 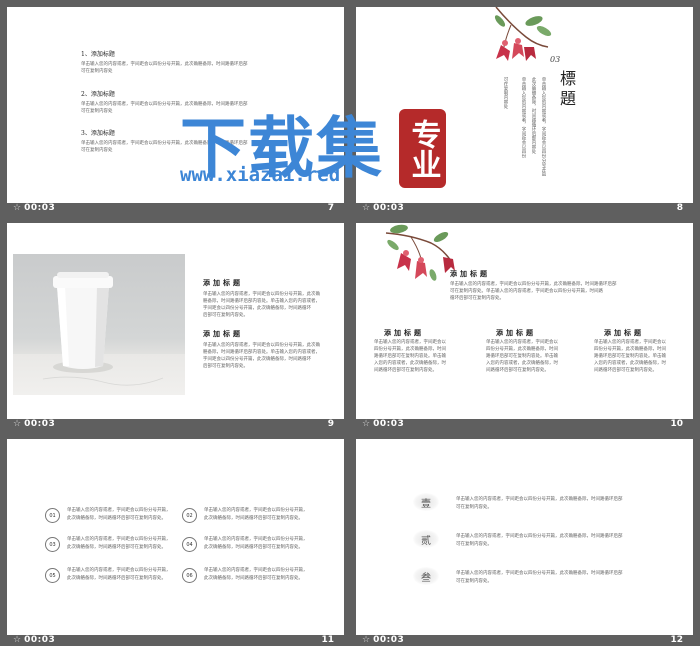 I want to click on vertical-title-char-2: 題, so click(x=568, y=98).